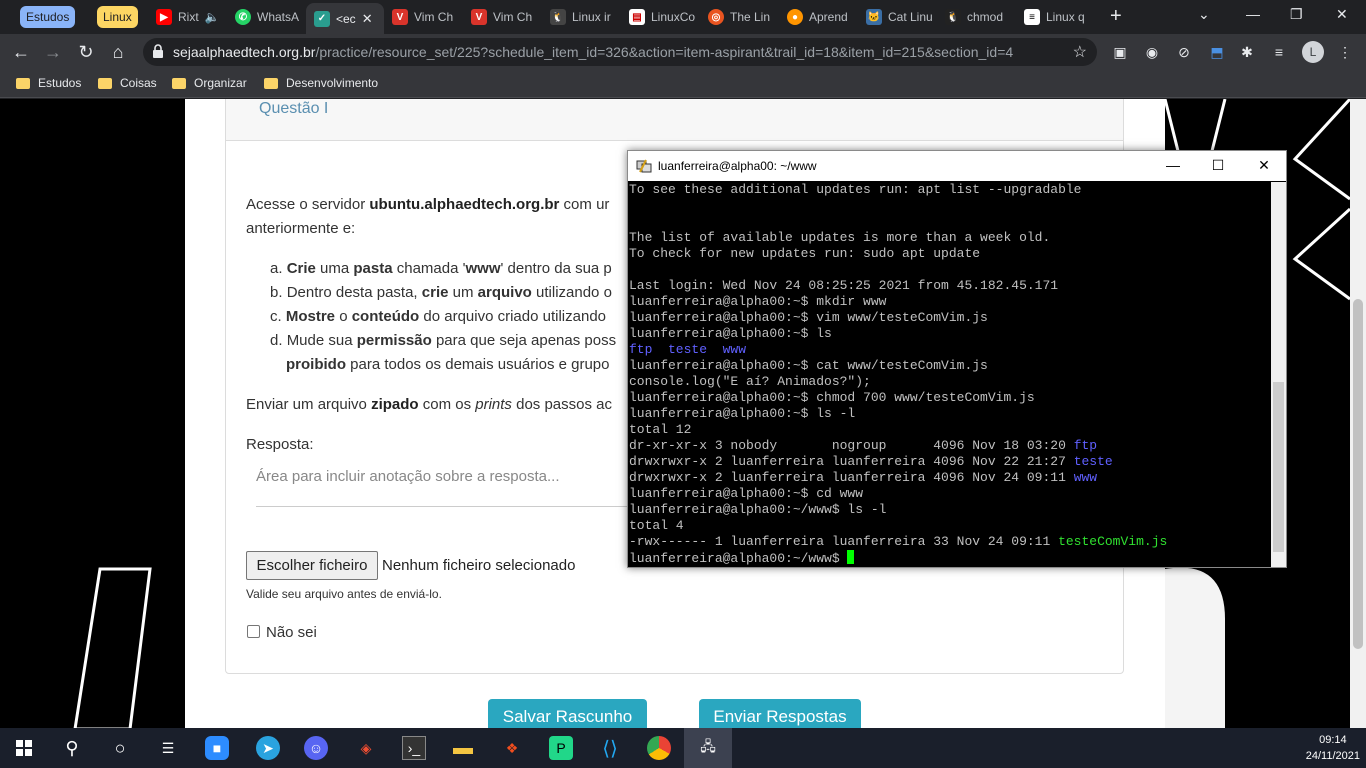  Describe the element at coordinates (1184, 52) in the screenshot. I see `extension-icon: ⊘` at that location.